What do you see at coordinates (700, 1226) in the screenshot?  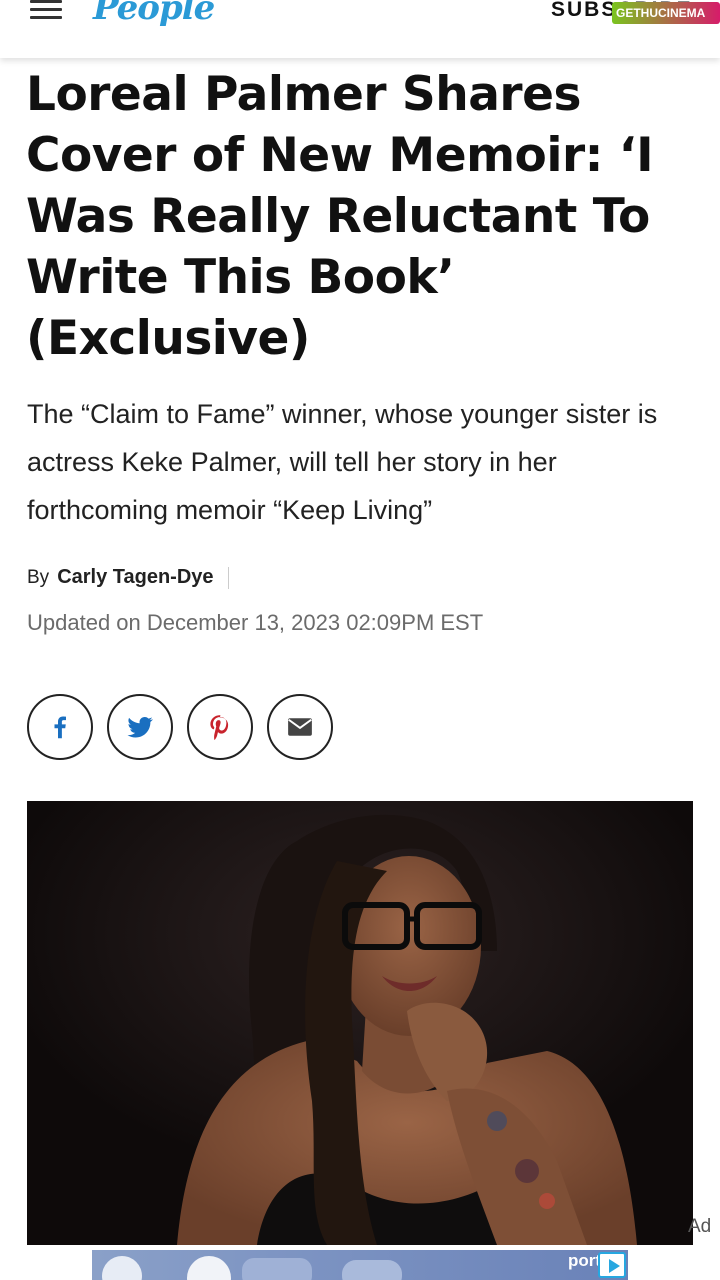 I see `ad-label: Ad` at bounding box center [700, 1226].